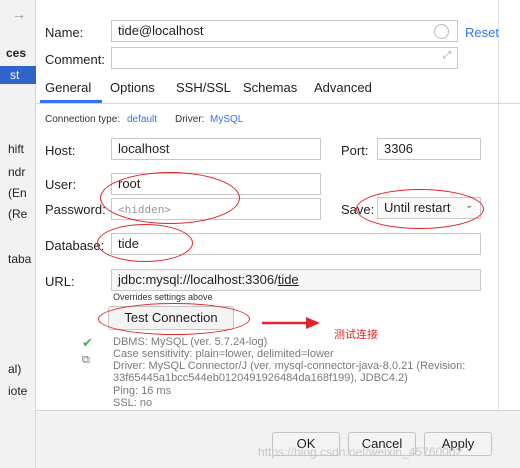 The height and width of the screenshot is (468, 520). What do you see at coordinates (296, 244) in the screenshot?
I see `database-field: tide` at bounding box center [296, 244].